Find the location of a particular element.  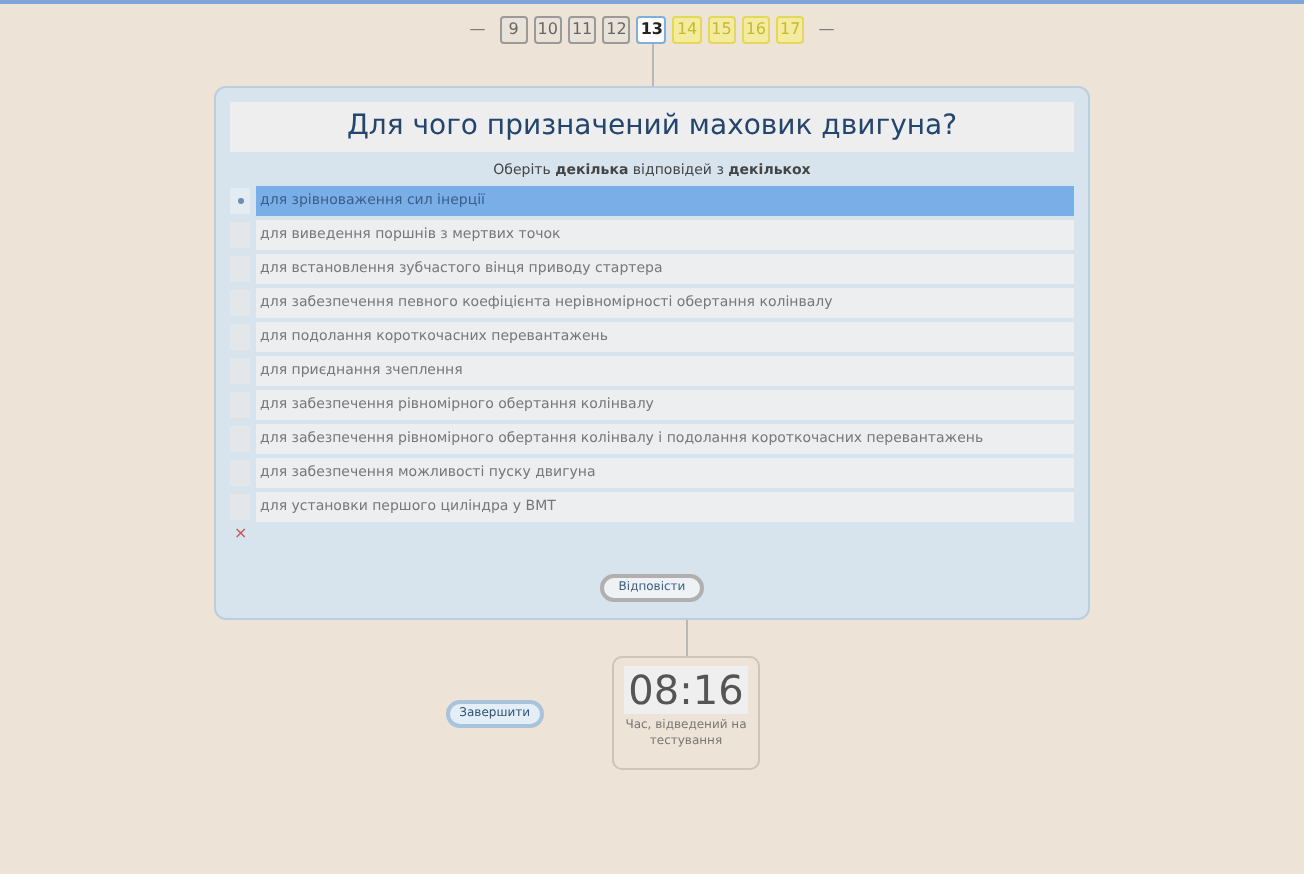

option-checkbox is located at coordinates (240, 200).